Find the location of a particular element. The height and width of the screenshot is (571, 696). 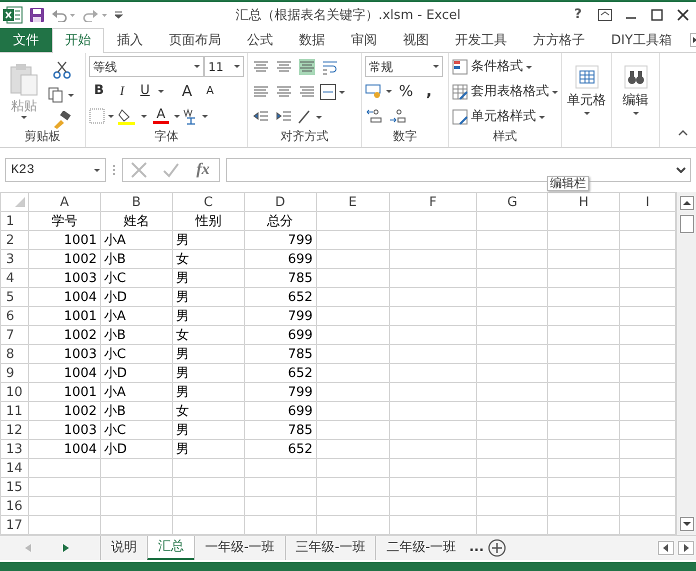

font-color-button: A is located at coordinates (161, 116).